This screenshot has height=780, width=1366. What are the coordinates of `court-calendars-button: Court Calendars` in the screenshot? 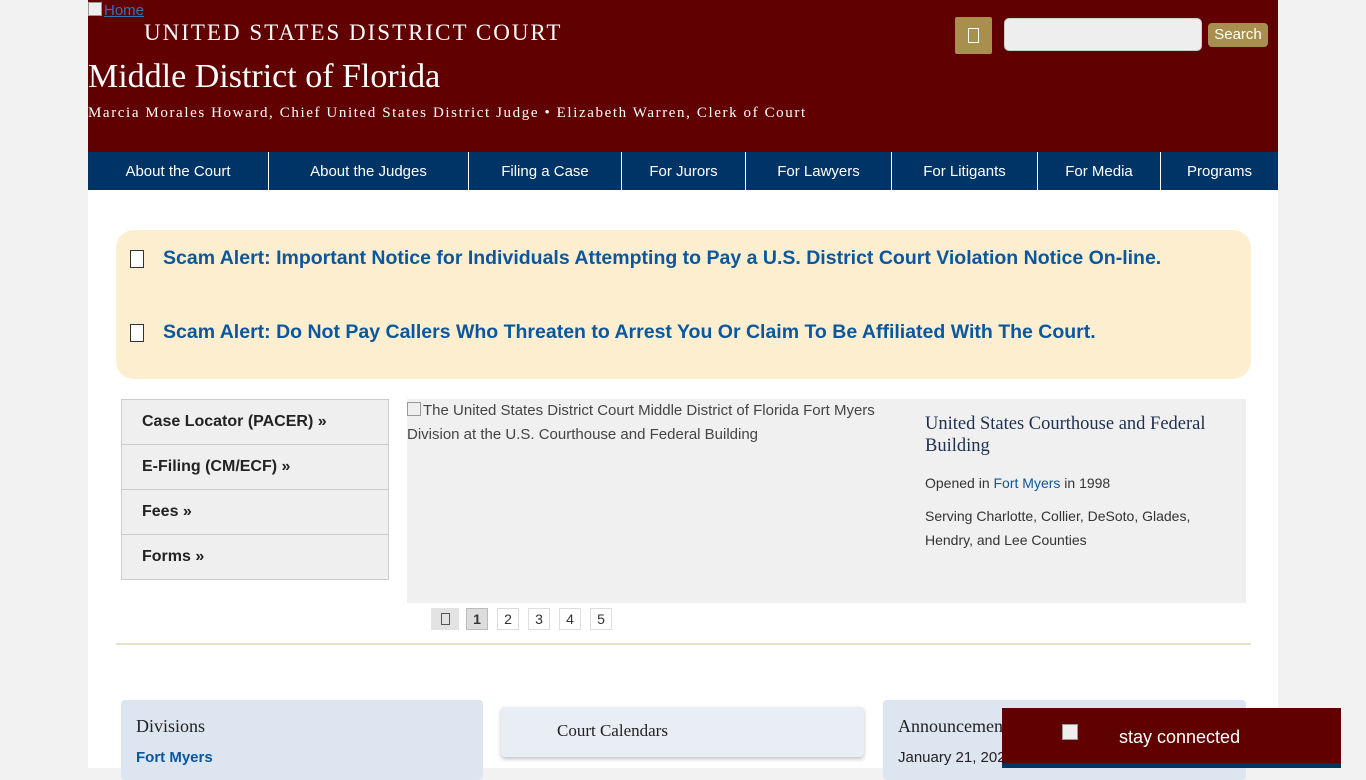 It's located at (682, 732).